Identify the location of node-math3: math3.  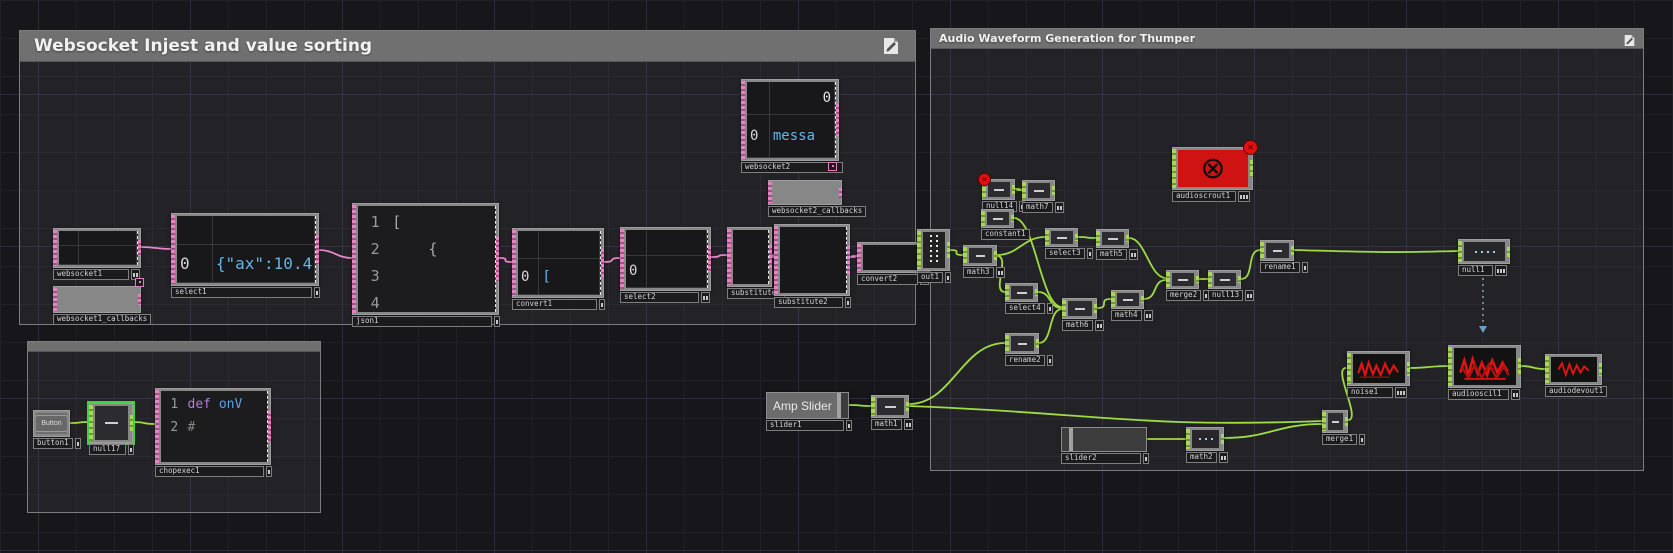
(984, 261).